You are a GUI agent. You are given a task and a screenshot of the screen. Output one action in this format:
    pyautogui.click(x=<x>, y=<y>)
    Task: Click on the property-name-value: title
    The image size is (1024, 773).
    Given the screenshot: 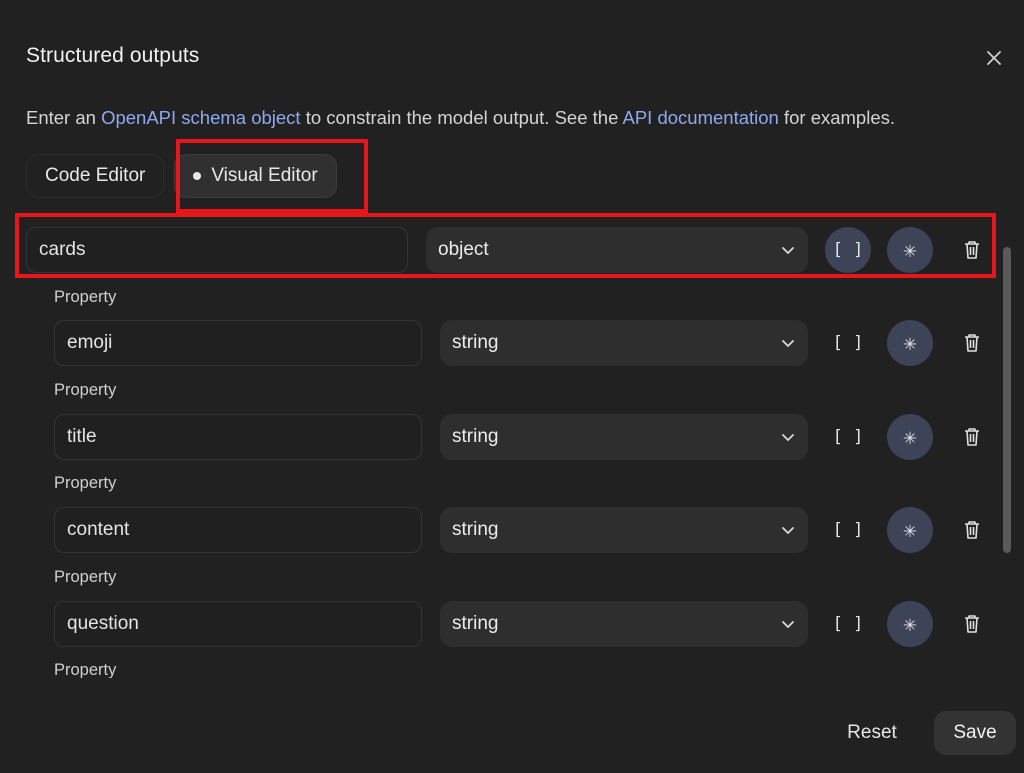 What is the action you would take?
    pyautogui.click(x=82, y=436)
    